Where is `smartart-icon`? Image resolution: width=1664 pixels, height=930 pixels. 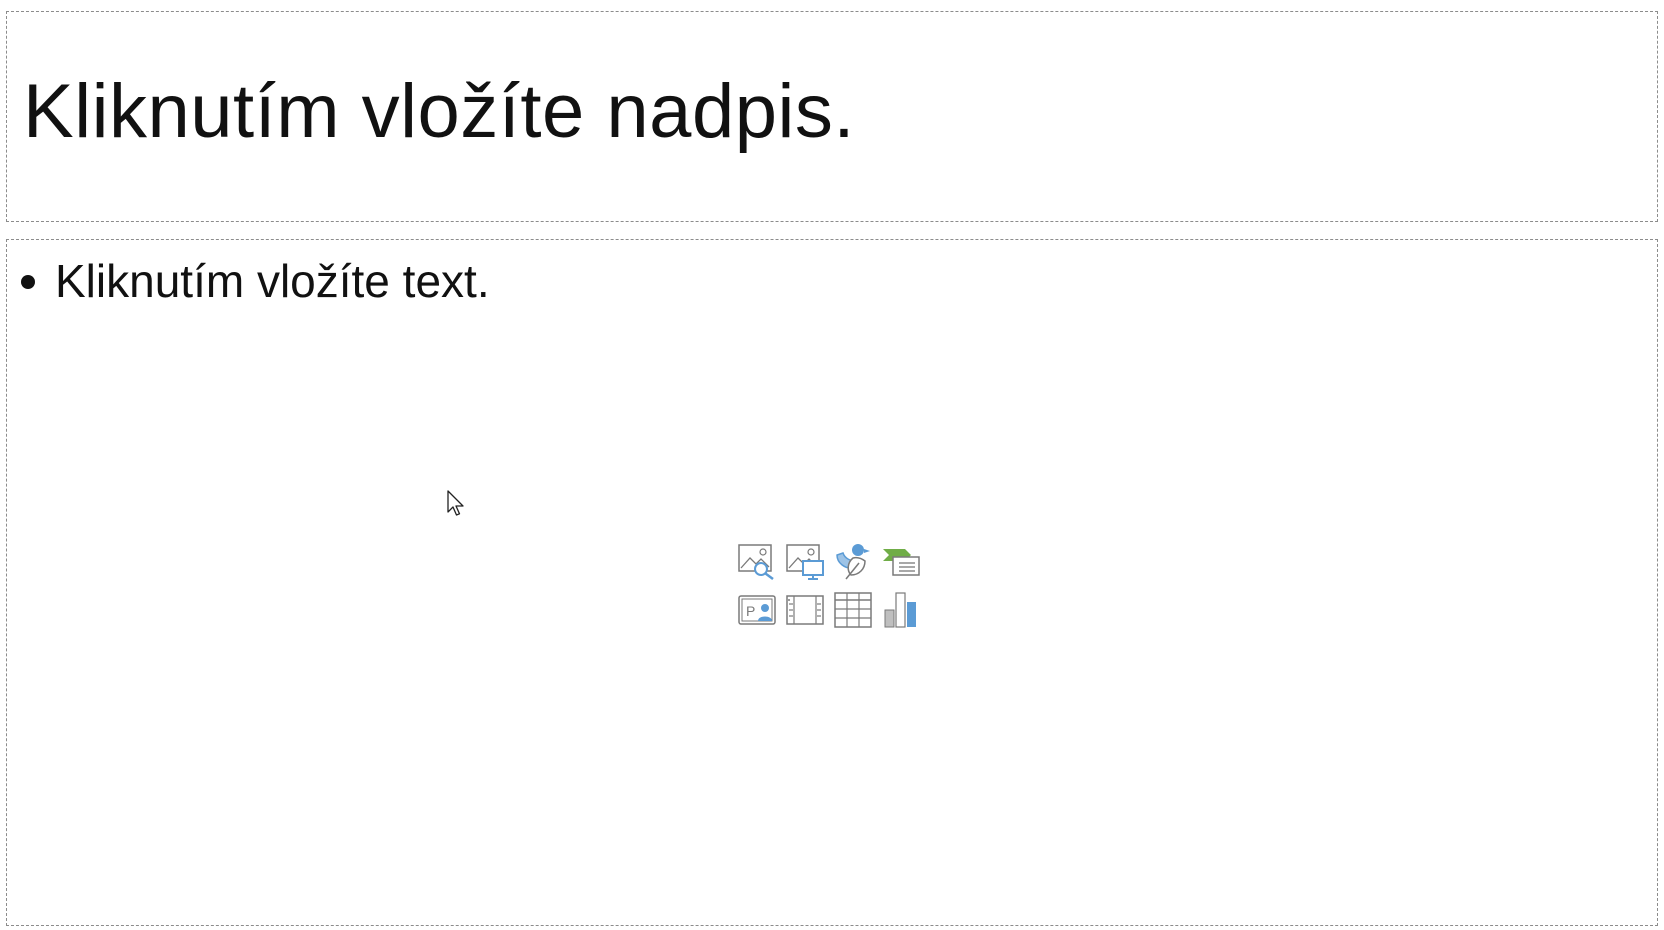 smartart-icon is located at coordinates (901, 561).